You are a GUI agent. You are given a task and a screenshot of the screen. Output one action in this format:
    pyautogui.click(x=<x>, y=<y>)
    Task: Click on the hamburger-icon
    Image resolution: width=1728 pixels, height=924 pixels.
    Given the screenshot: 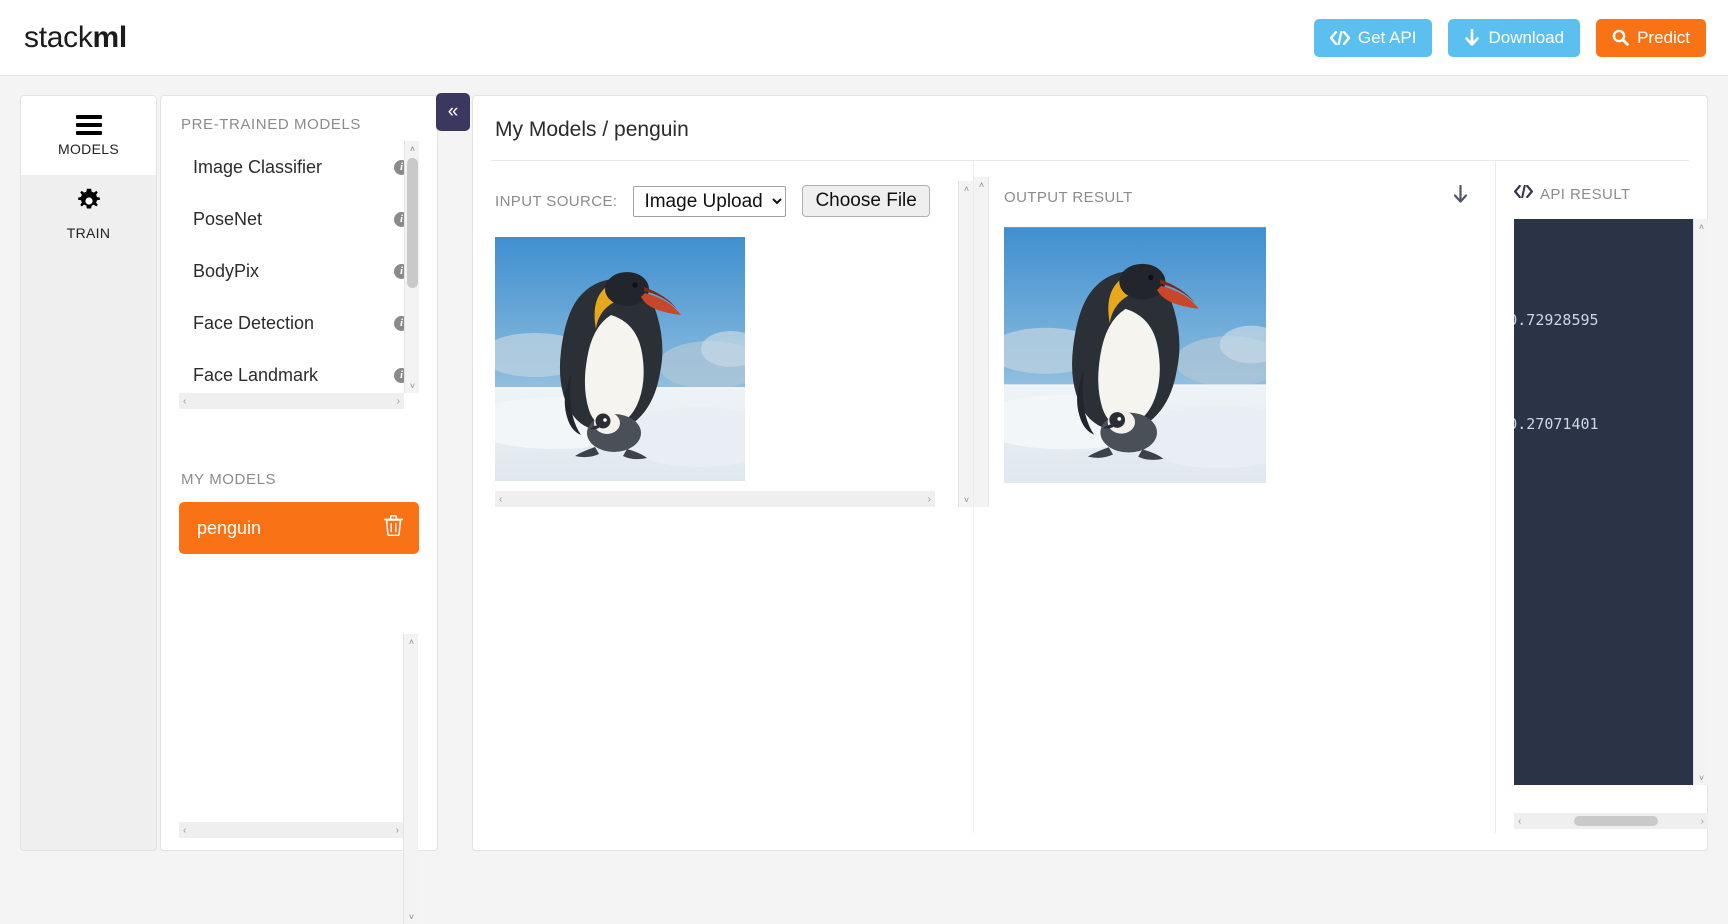 What is the action you would take?
    pyautogui.click(x=88, y=124)
    